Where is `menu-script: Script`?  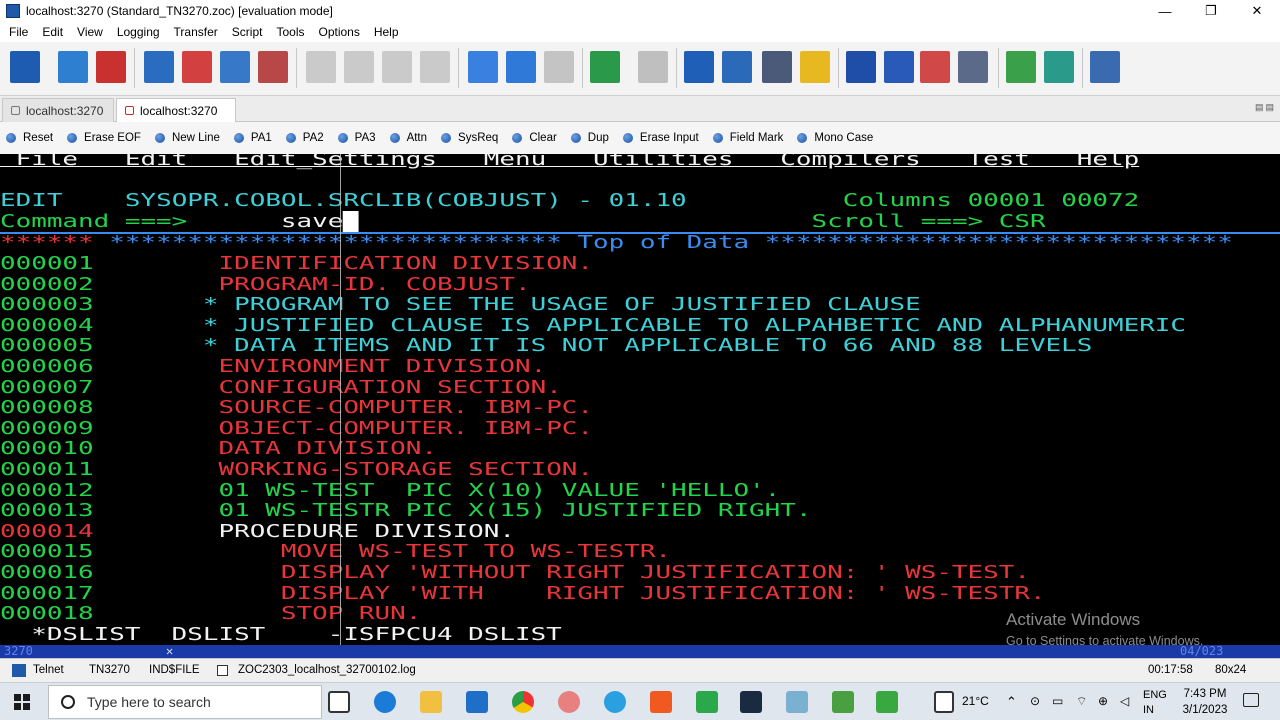
menu-script: Script is located at coordinates (247, 32).